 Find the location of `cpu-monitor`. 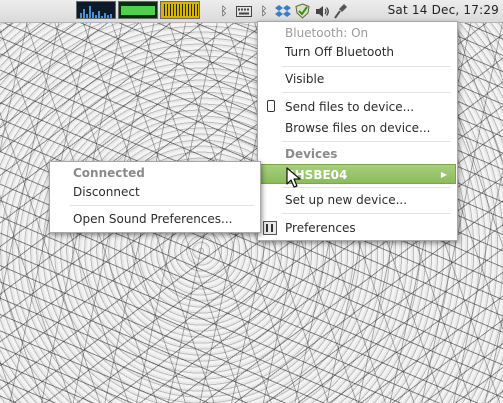

cpu-monitor is located at coordinates (96, 10).